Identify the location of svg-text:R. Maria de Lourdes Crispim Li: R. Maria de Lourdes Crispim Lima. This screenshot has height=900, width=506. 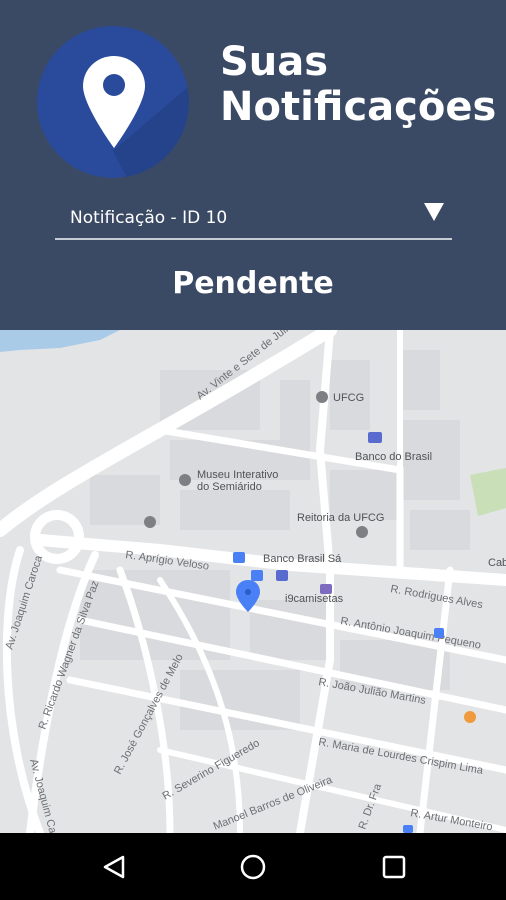
(400, 756).